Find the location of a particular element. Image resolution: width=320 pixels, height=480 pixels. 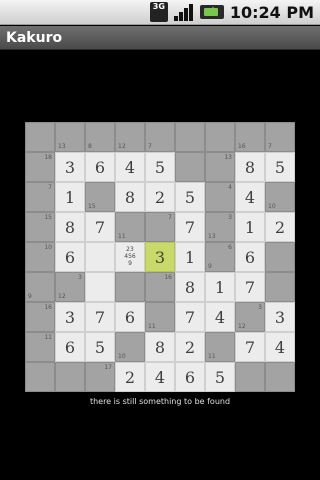

clue-cell: 9 is located at coordinates (40, 287).